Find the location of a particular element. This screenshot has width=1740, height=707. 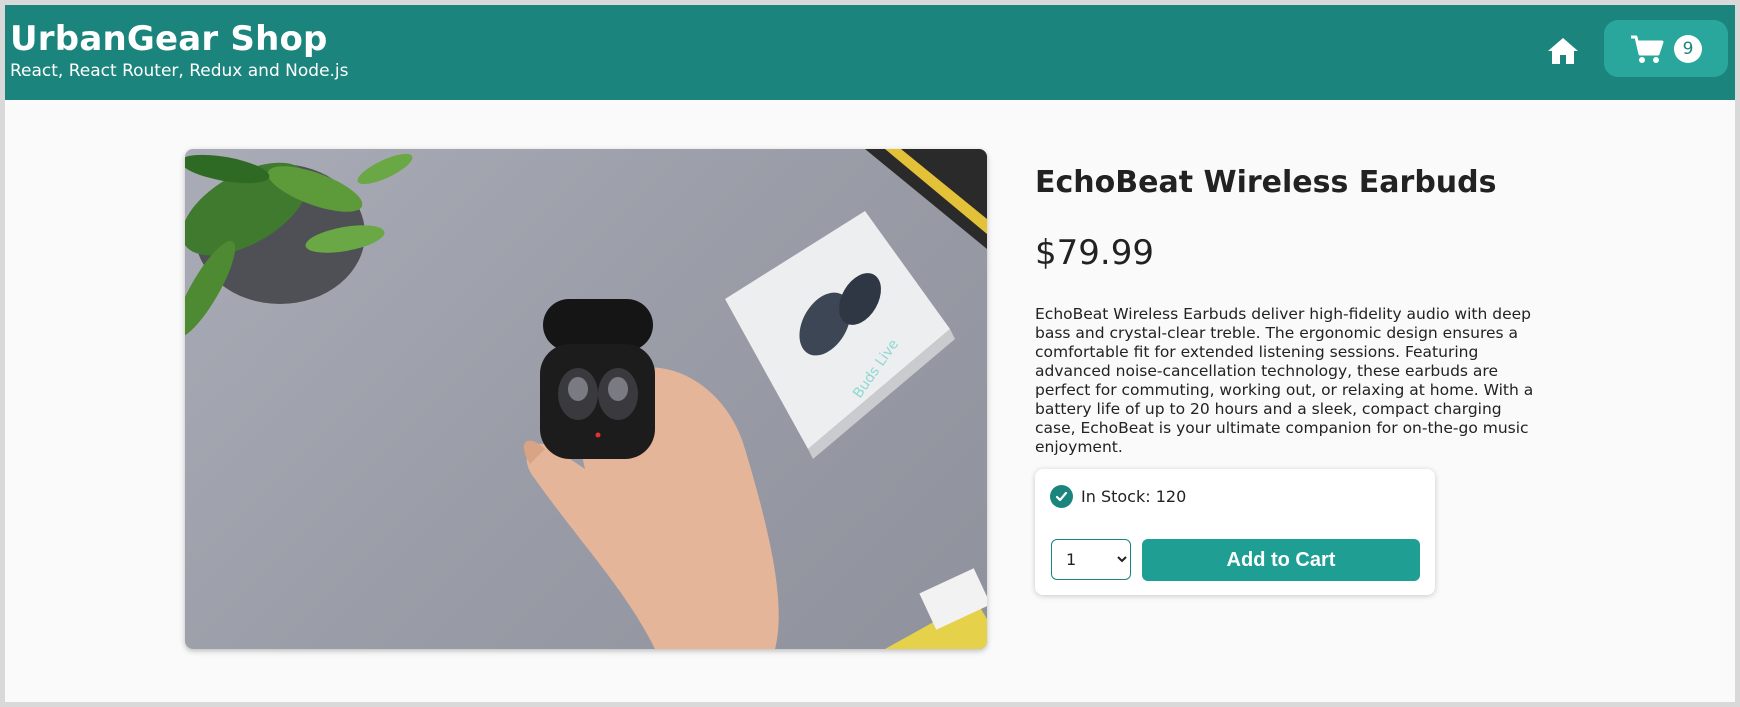

add-to-cart-button: Add to Cart is located at coordinates (1281, 560).